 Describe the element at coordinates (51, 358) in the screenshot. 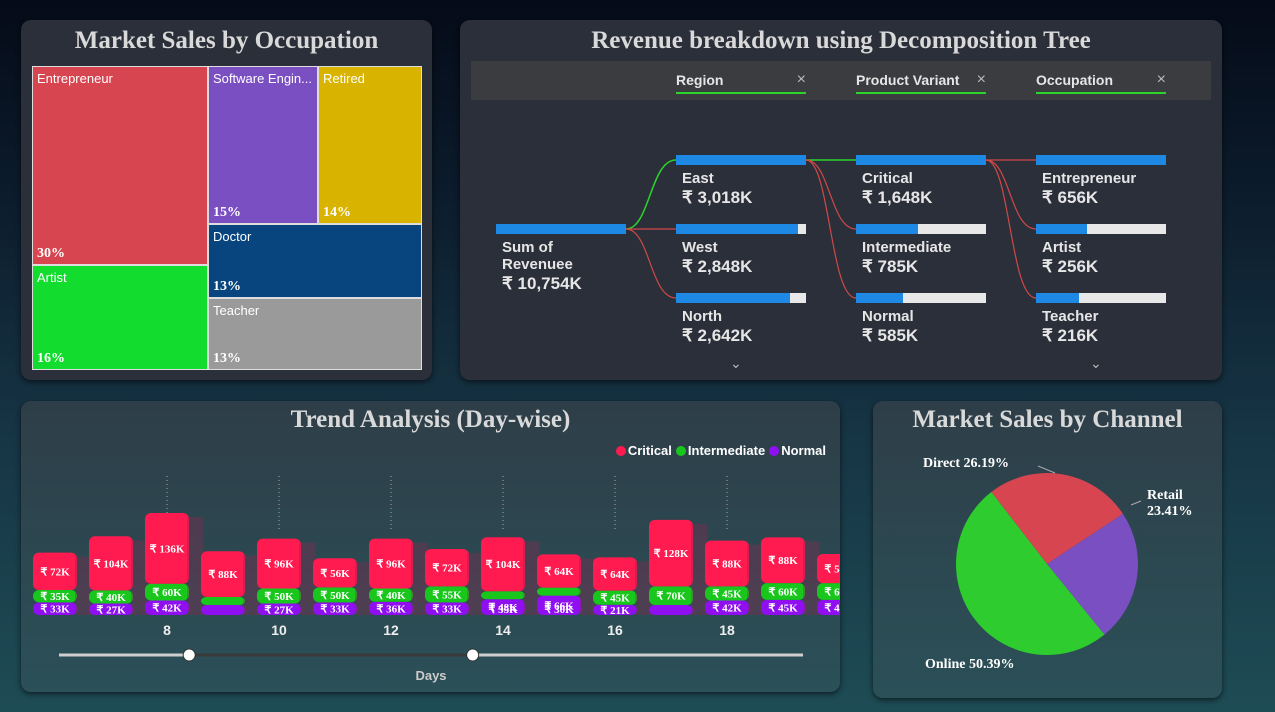

I see `tile-percent: 16%` at that location.